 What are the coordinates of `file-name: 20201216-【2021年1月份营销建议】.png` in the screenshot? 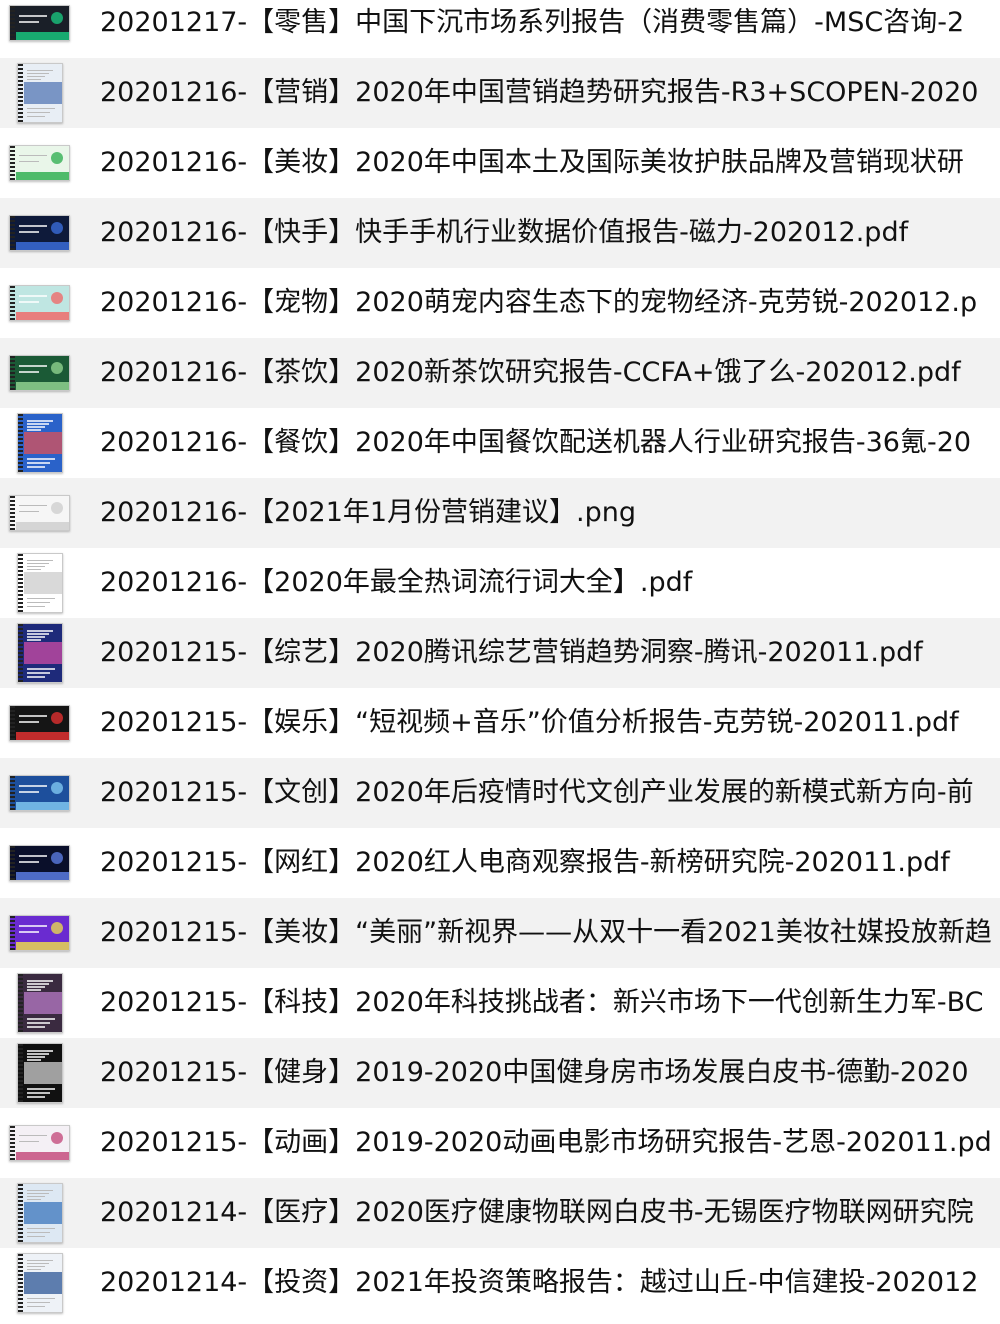 It's located at (368, 512).